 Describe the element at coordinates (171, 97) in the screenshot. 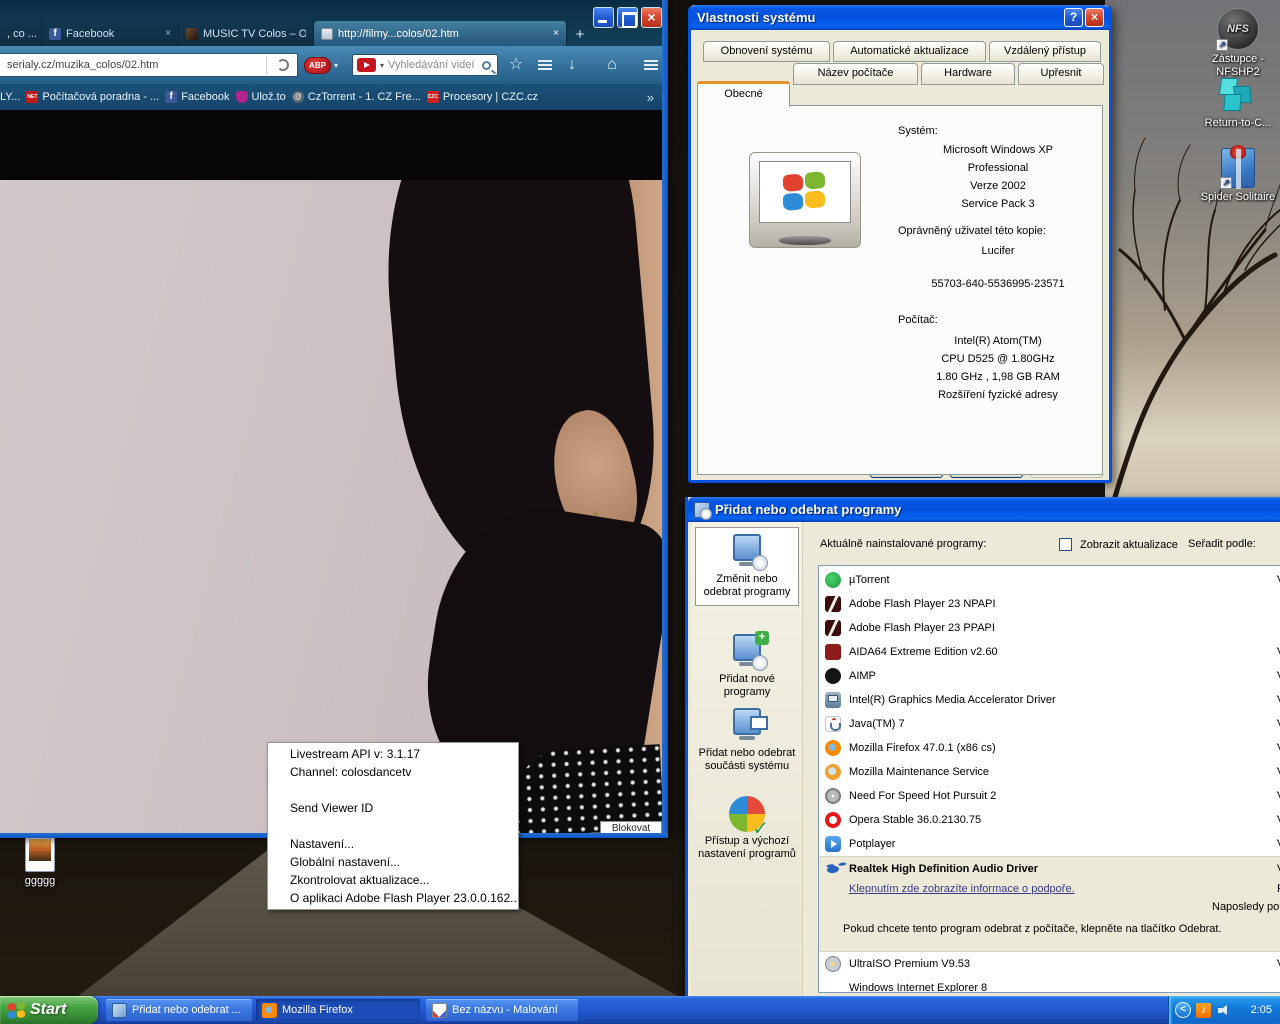

I see `facebook-favicon: f` at that location.